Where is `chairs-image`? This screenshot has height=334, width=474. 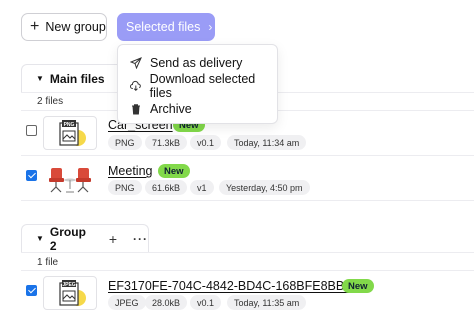
chairs-image is located at coordinates (70, 180).